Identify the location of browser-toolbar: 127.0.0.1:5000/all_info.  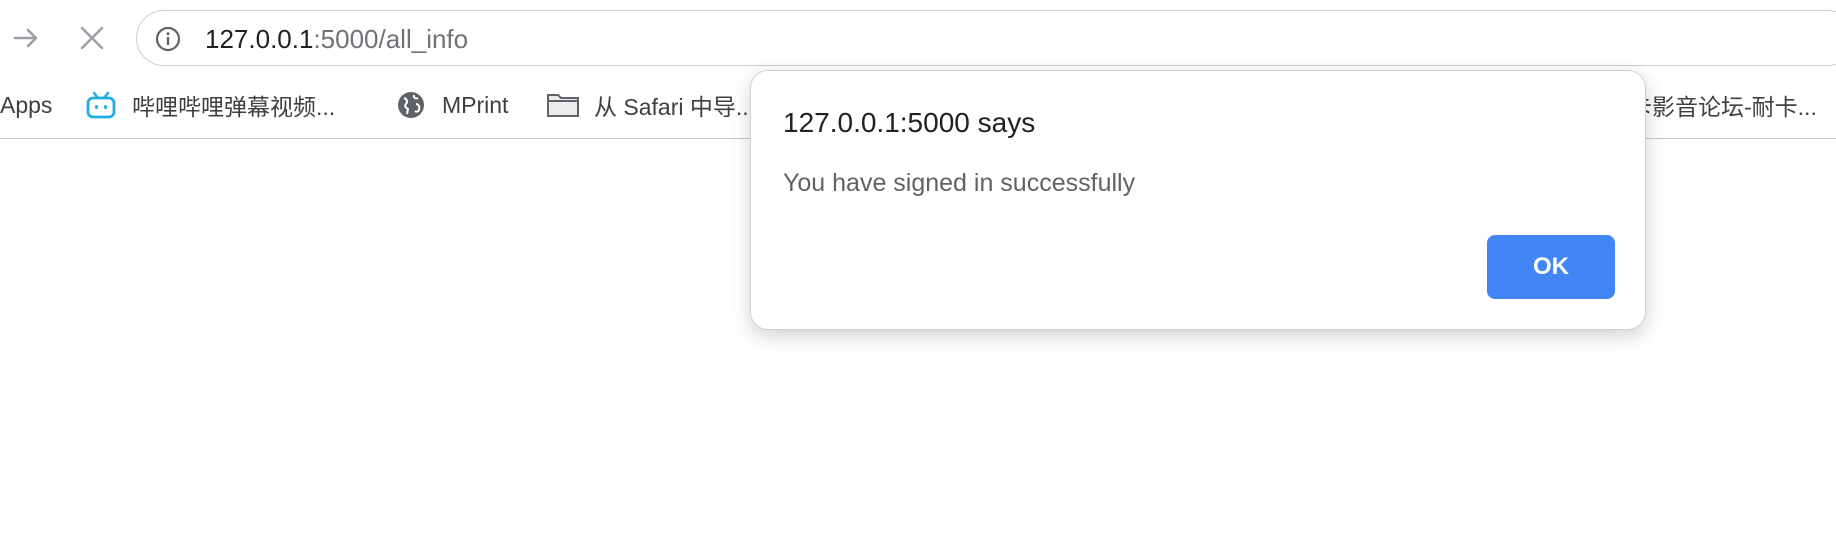
(918, 38).